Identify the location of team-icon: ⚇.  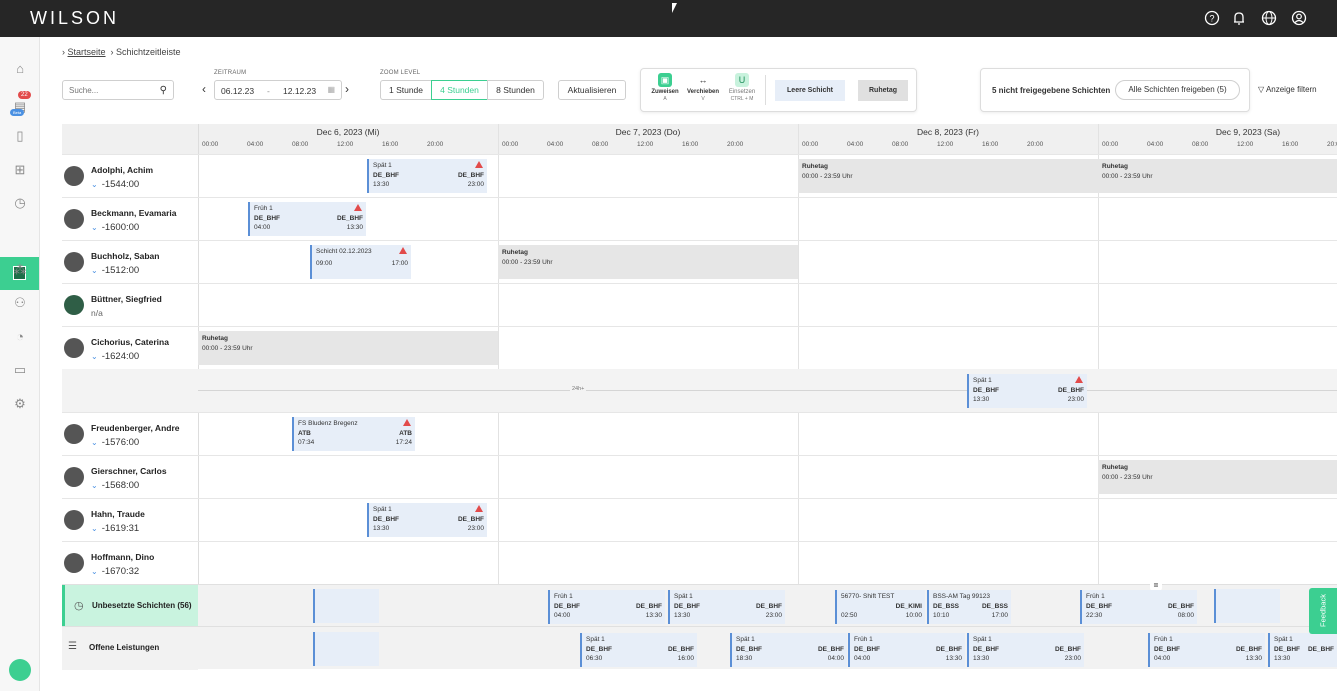
(20, 303).